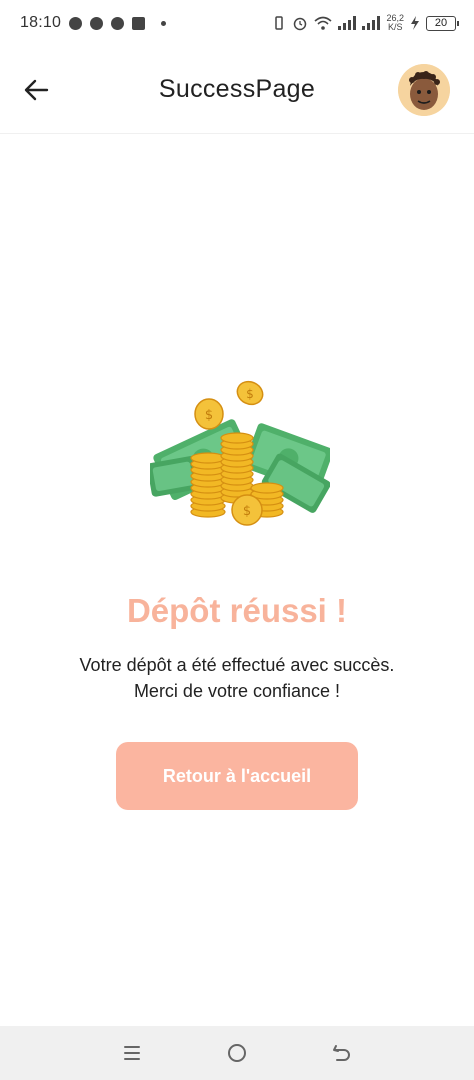 The image size is (474, 1080). Describe the element at coordinates (395, 27) in the screenshot. I see `net-speed-unit: K/S` at that location.